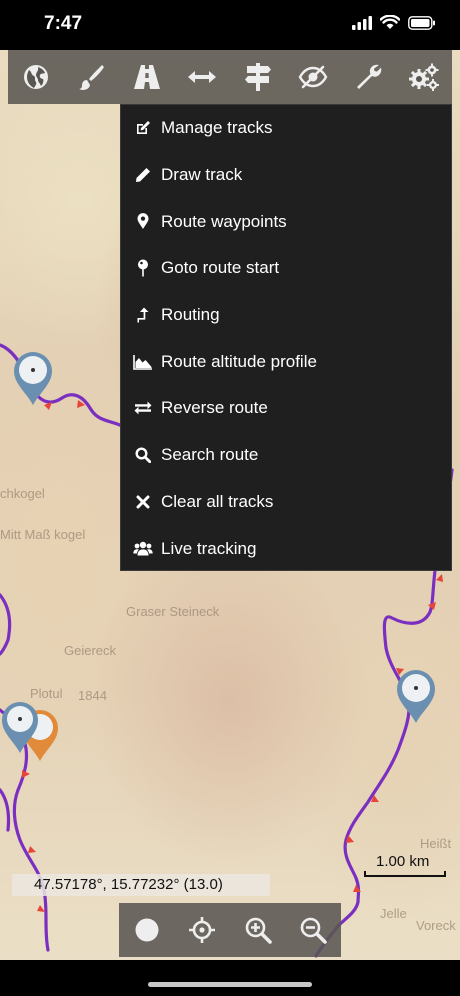  What do you see at coordinates (143, 548) in the screenshot?
I see `users-icon` at bounding box center [143, 548].